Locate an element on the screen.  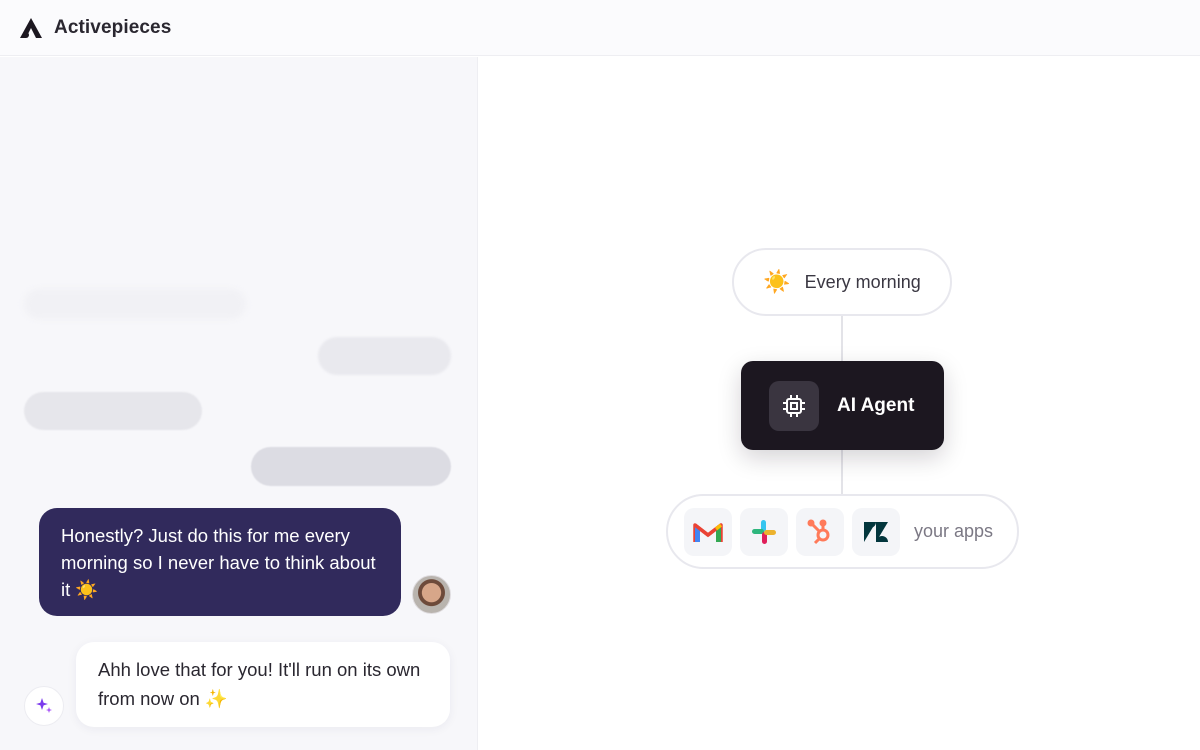
trigger-node: ☀️ Every morning is located at coordinates (842, 282).